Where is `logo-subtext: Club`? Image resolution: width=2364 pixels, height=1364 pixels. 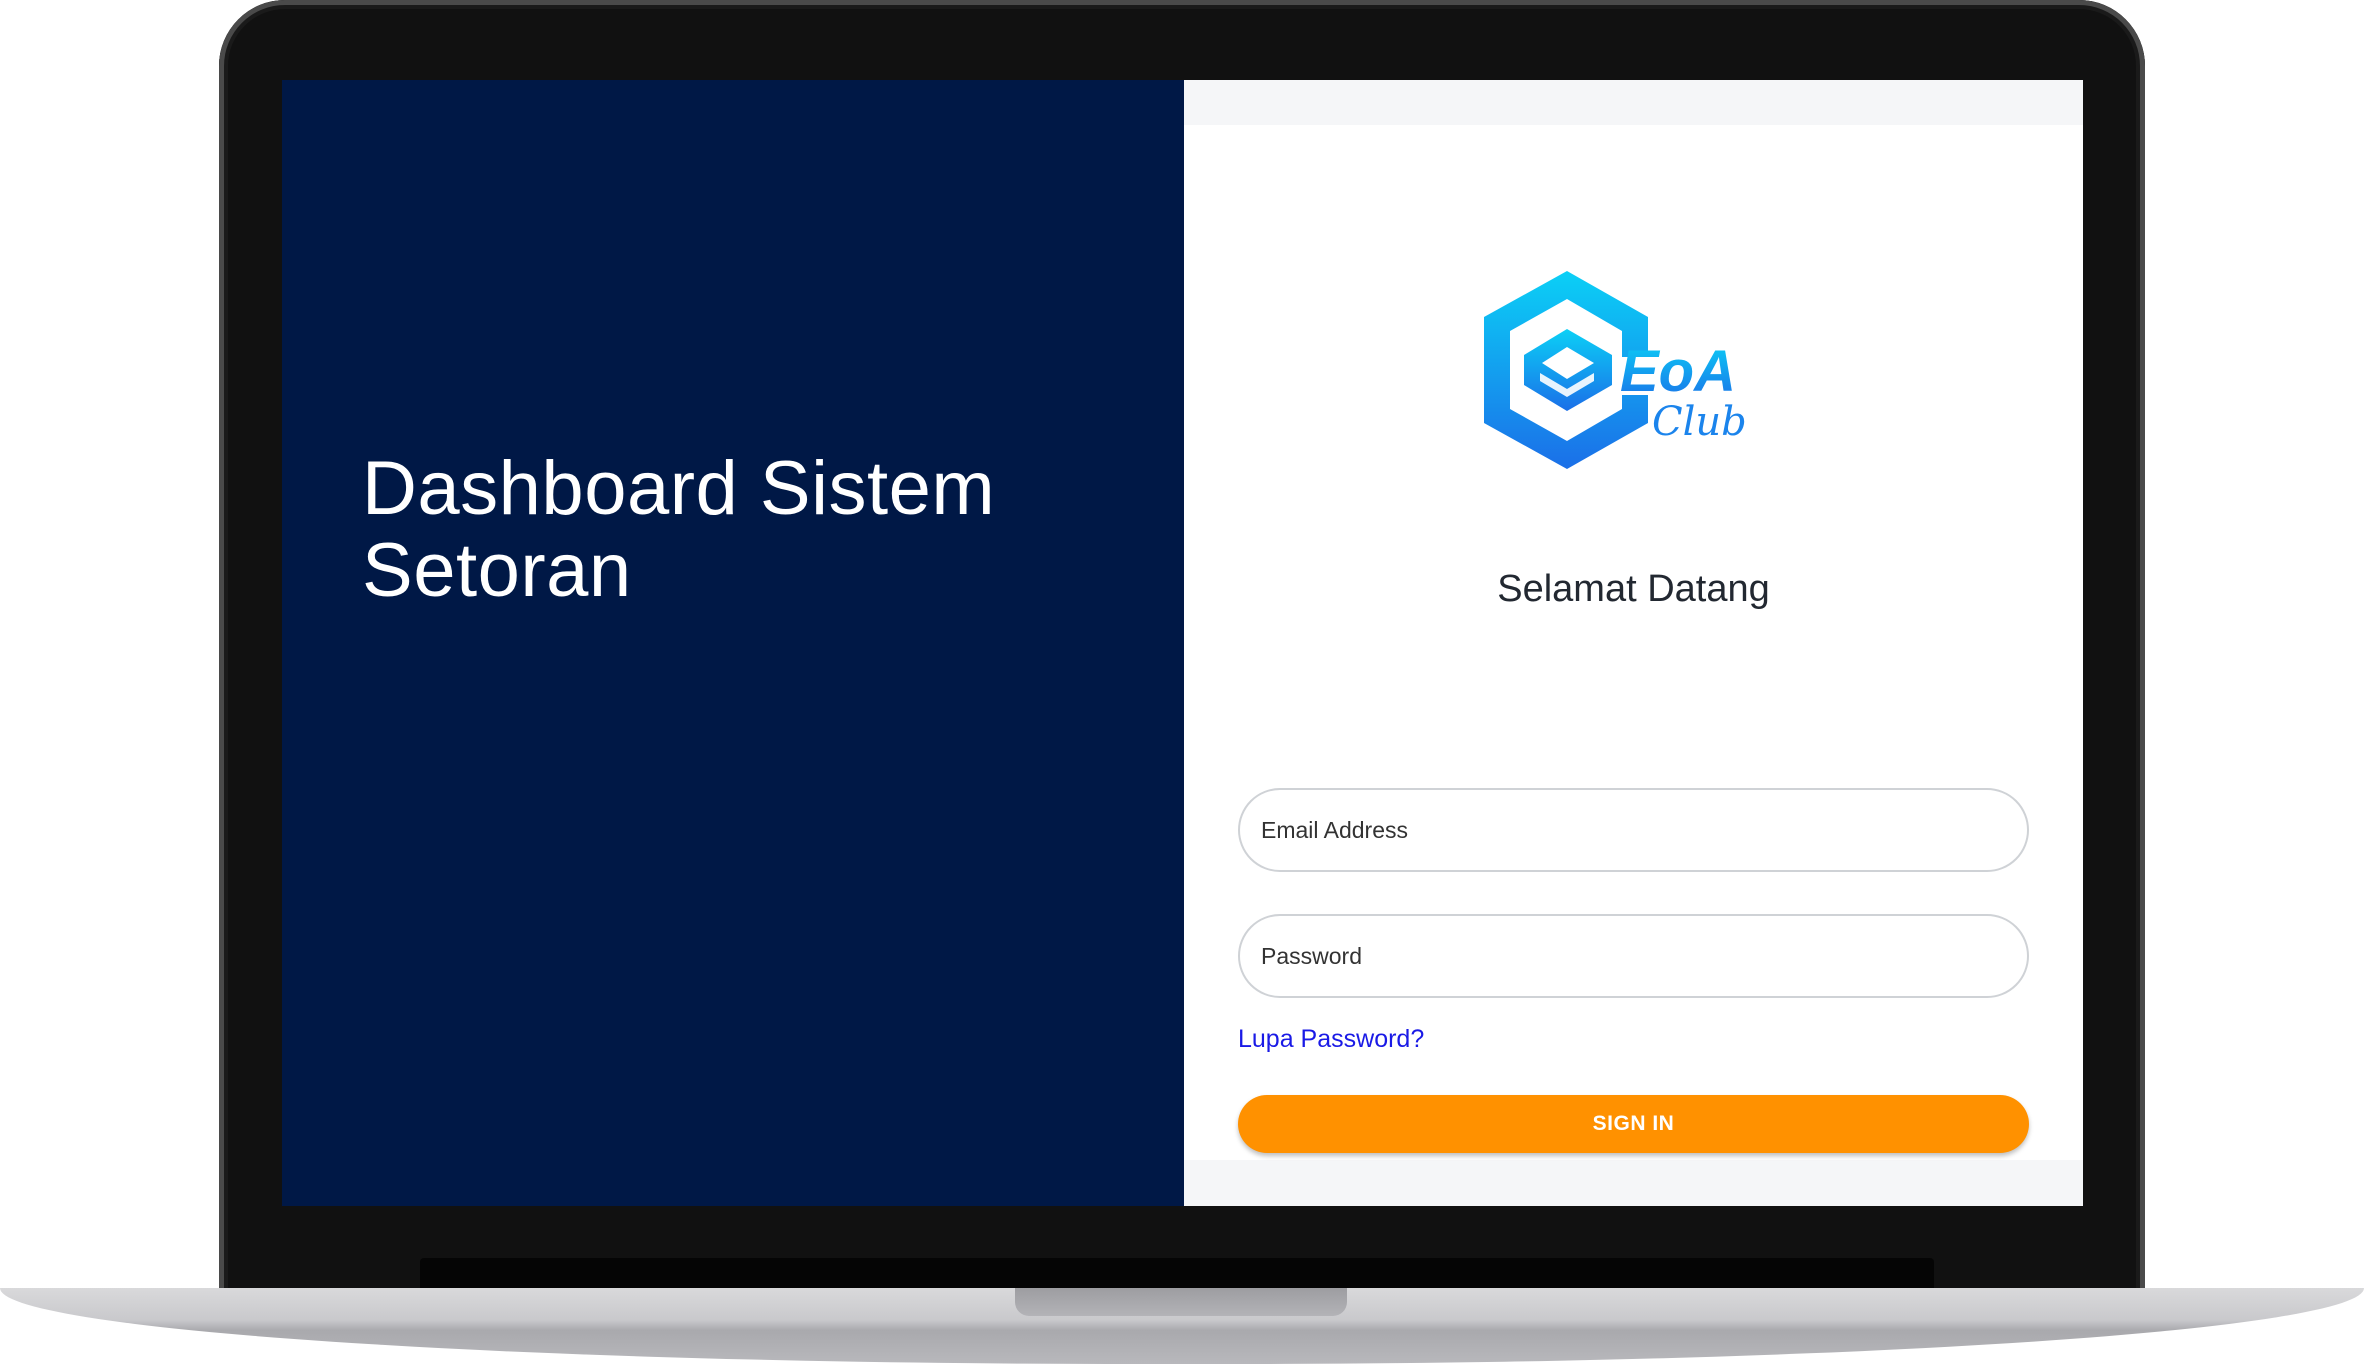 logo-subtext: Club is located at coordinates (1699, 422).